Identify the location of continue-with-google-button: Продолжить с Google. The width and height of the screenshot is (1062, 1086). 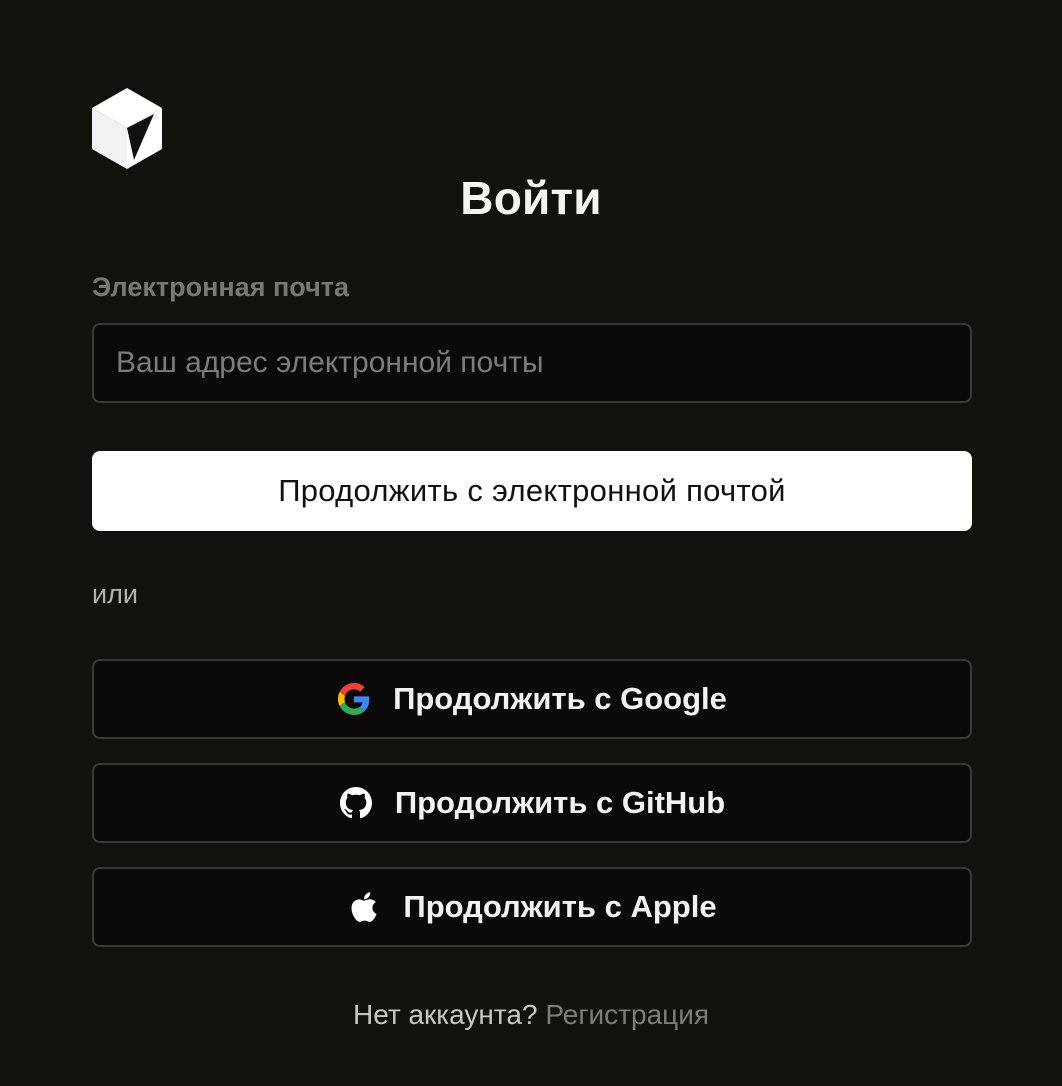
(532, 699).